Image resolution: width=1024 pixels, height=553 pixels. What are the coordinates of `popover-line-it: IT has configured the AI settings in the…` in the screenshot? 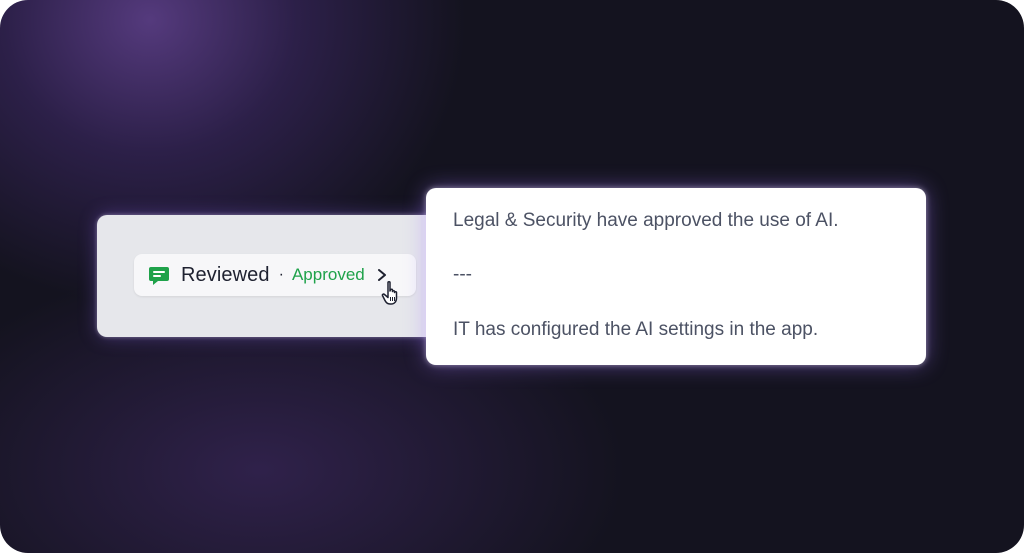 It's located at (636, 329).